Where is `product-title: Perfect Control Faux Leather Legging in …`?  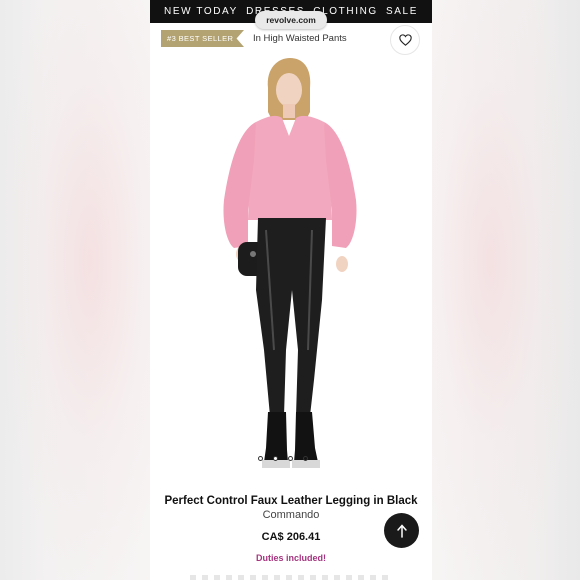 product-title: Perfect Control Faux Leather Legging in … is located at coordinates (291, 501).